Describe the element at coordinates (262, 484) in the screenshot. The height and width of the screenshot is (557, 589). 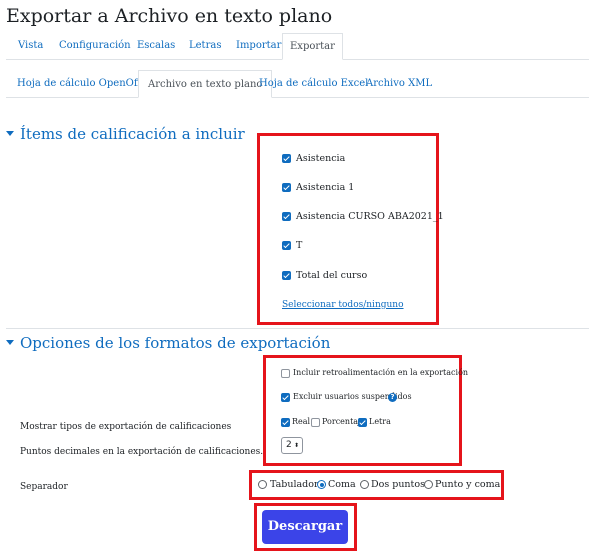
I see `radio-tabulador` at that location.